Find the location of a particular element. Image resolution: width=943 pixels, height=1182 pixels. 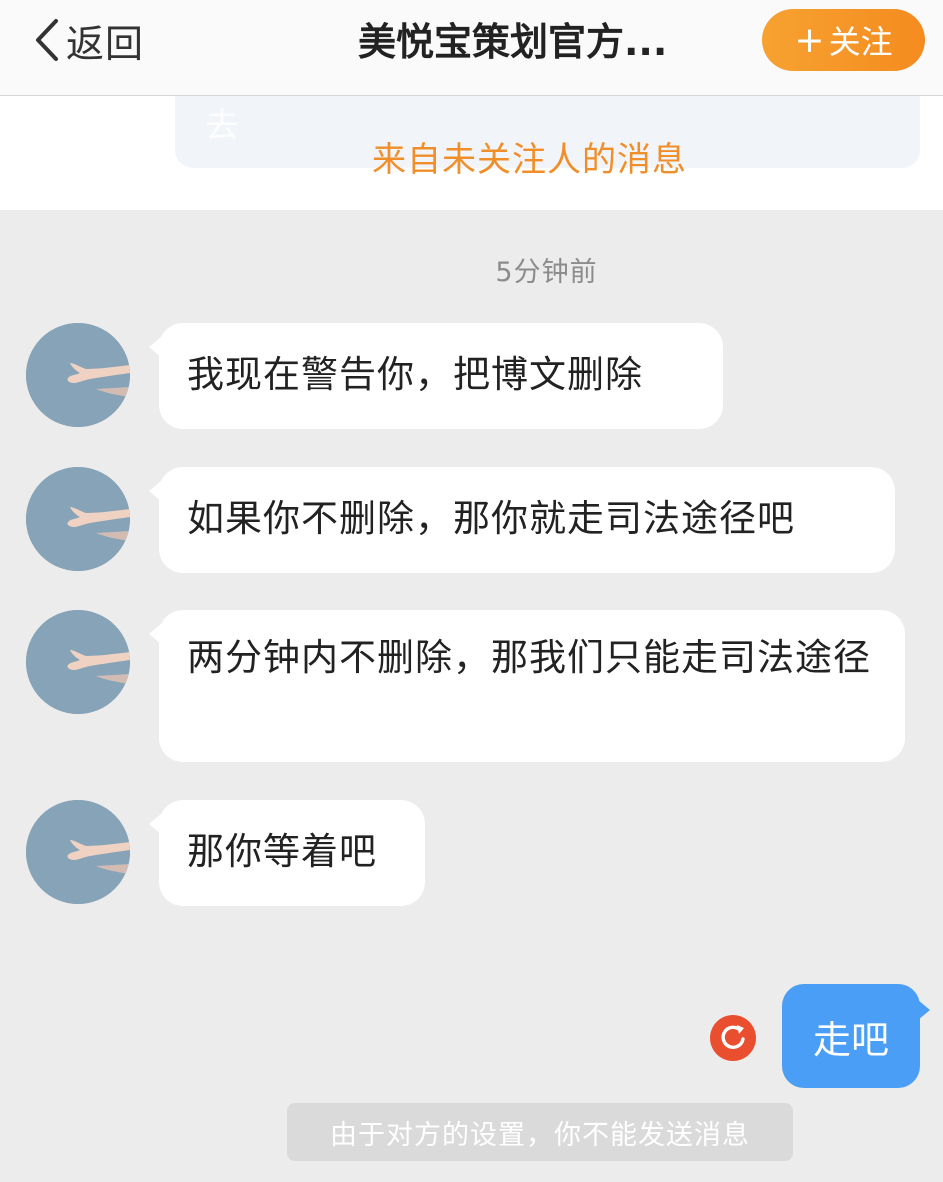

message-text: 两分钟内不删除，那我们只能走司法途径 is located at coordinates (529, 657).